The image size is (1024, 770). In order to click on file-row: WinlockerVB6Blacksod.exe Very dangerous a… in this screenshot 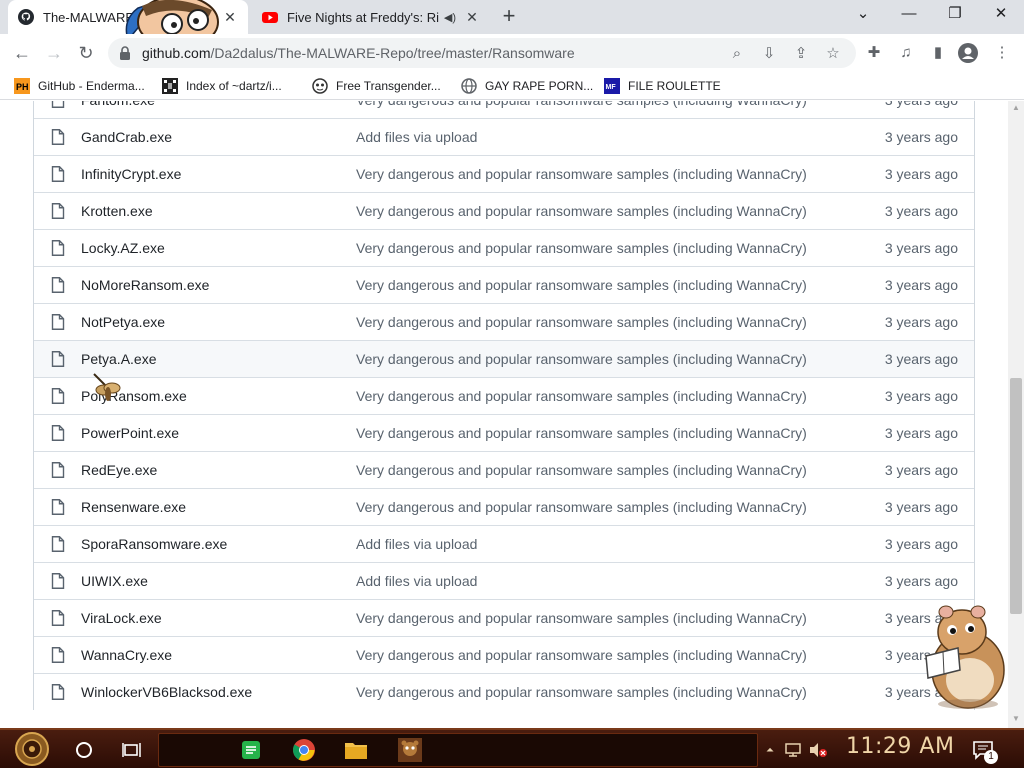, I will do `click(504, 691)`.